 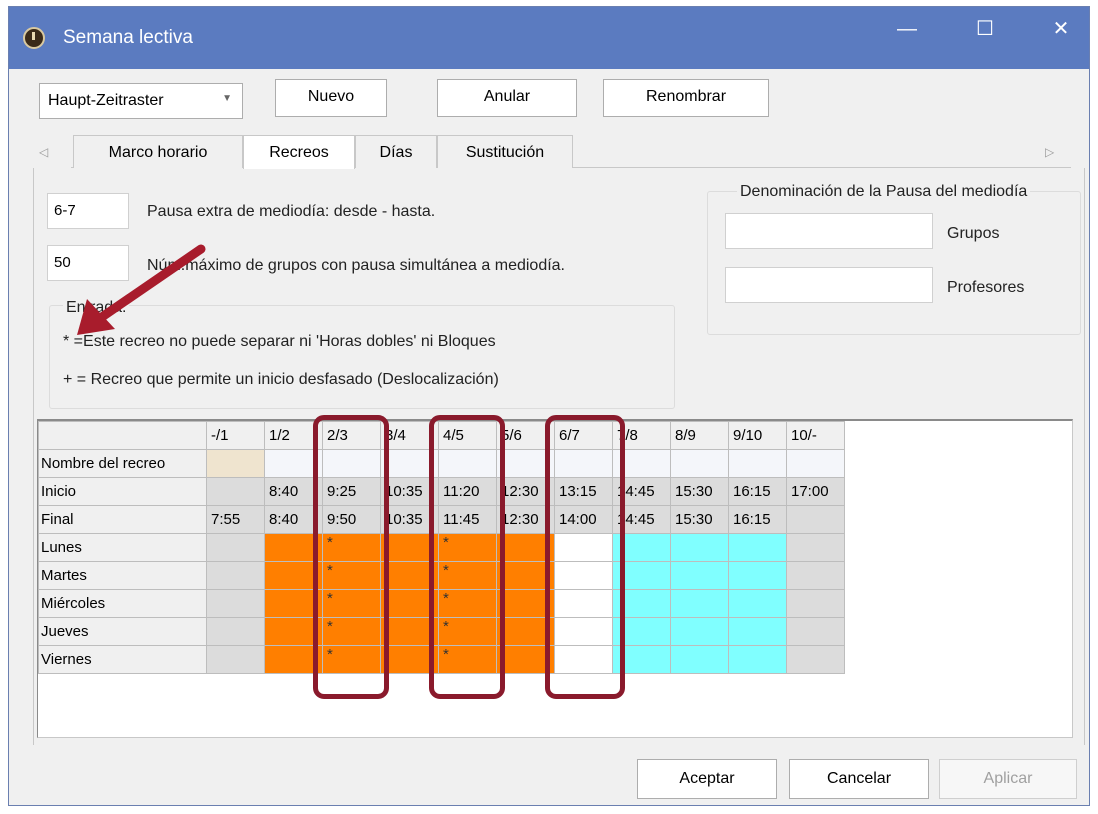 I want to click on extra-pause-input: 6-7, so click(x=88, y=211).